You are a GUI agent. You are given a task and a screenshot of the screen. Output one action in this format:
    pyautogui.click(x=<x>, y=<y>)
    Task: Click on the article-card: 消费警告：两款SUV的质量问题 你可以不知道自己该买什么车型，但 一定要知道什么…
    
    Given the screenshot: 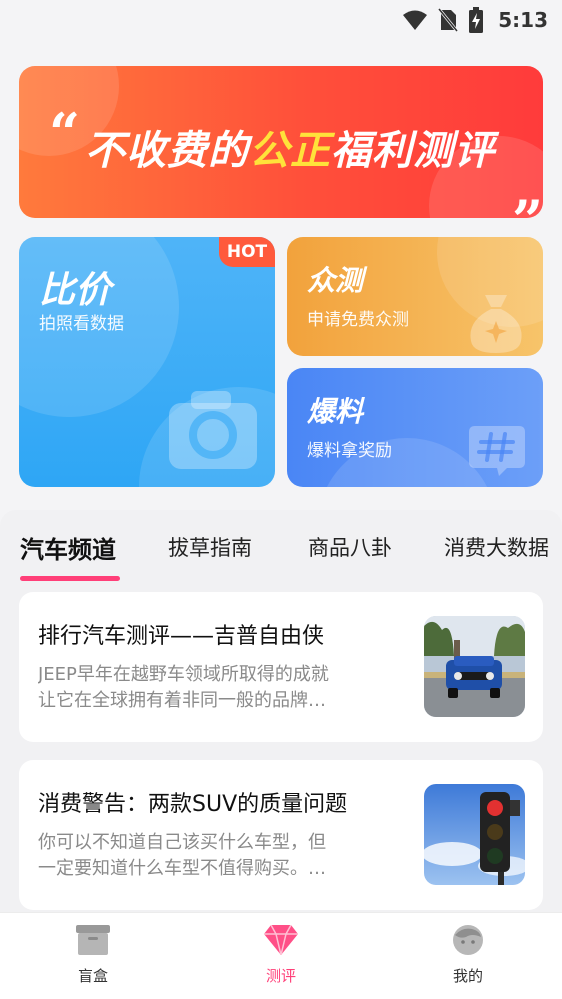 What is the action you would take?
    pyautogui.click(x=281, y=835)
    